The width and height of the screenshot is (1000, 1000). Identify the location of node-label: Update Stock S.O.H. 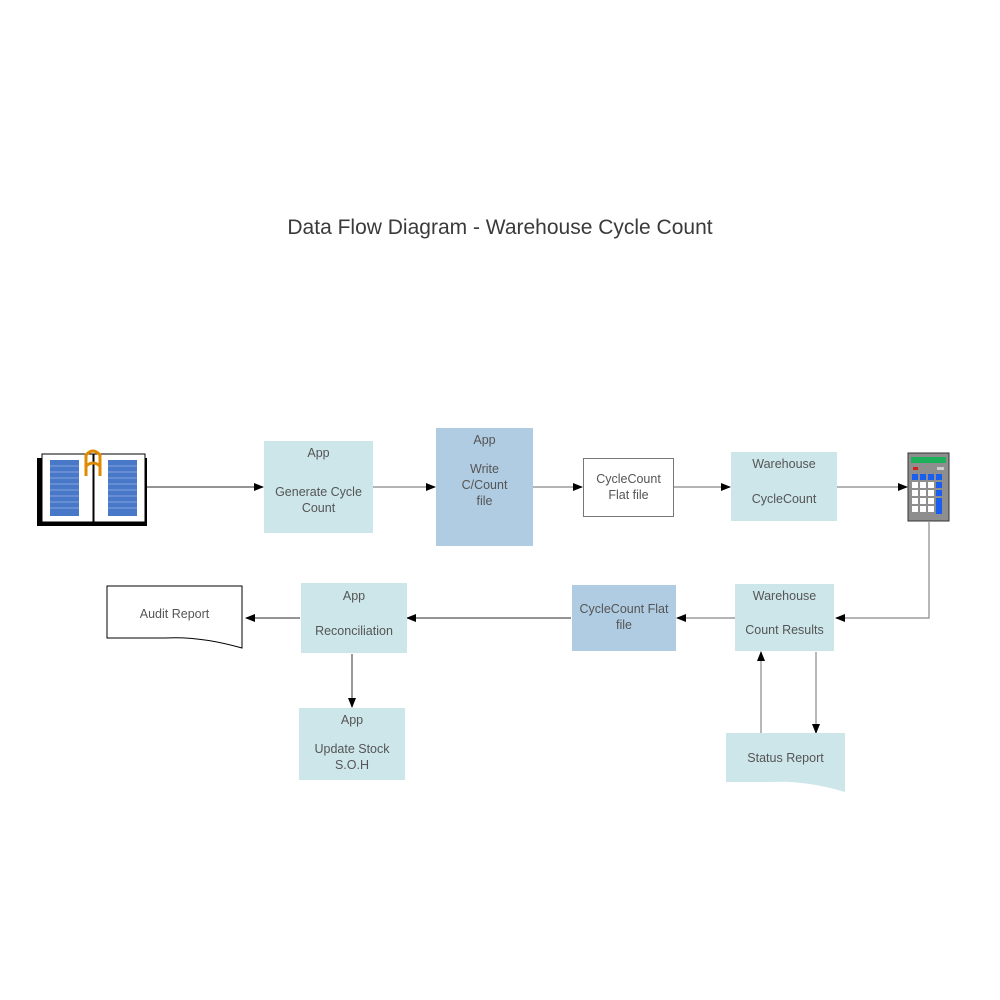
(352, 757).